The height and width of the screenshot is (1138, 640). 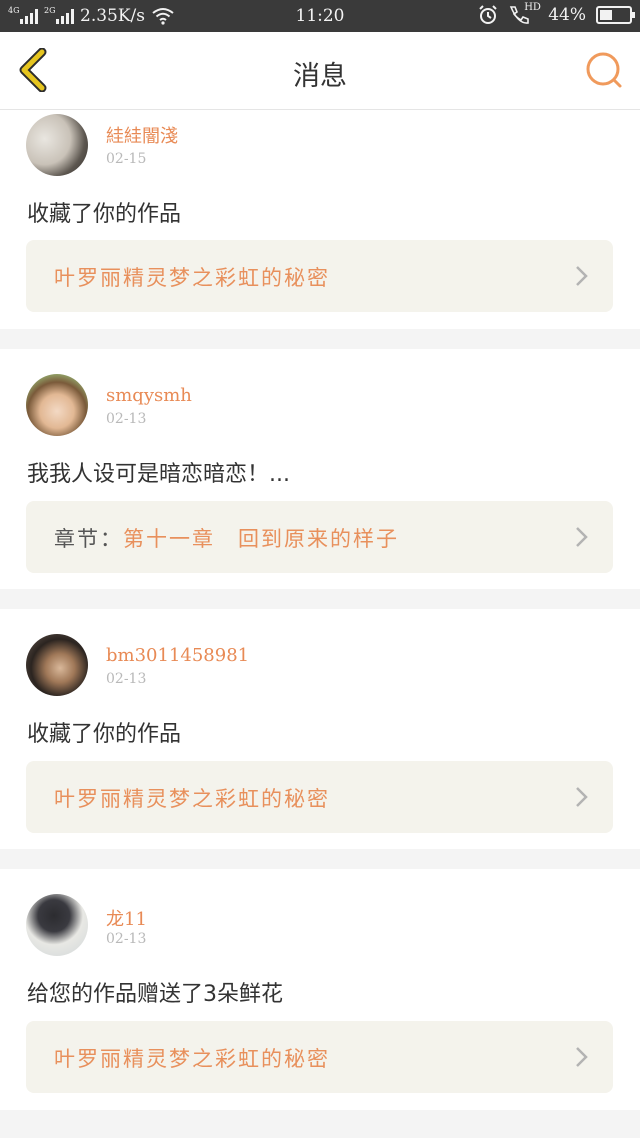 I want to click on search-icon, so click(x=604, y=70).